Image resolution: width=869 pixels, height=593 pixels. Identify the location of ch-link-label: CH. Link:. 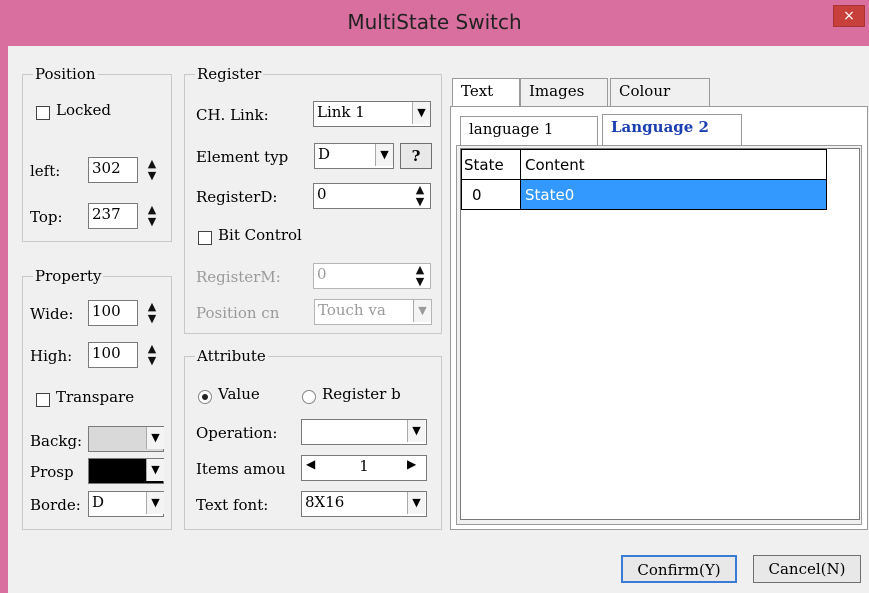
(232, 115).